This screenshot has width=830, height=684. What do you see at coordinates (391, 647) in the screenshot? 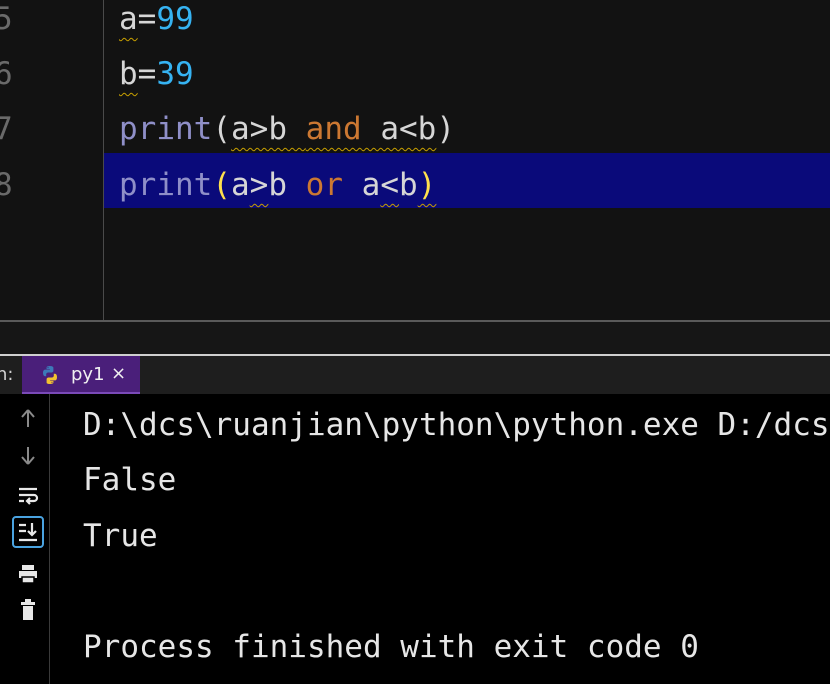
I see `console-line: Process finished with exit code 0` at bounding box center [391, 647].